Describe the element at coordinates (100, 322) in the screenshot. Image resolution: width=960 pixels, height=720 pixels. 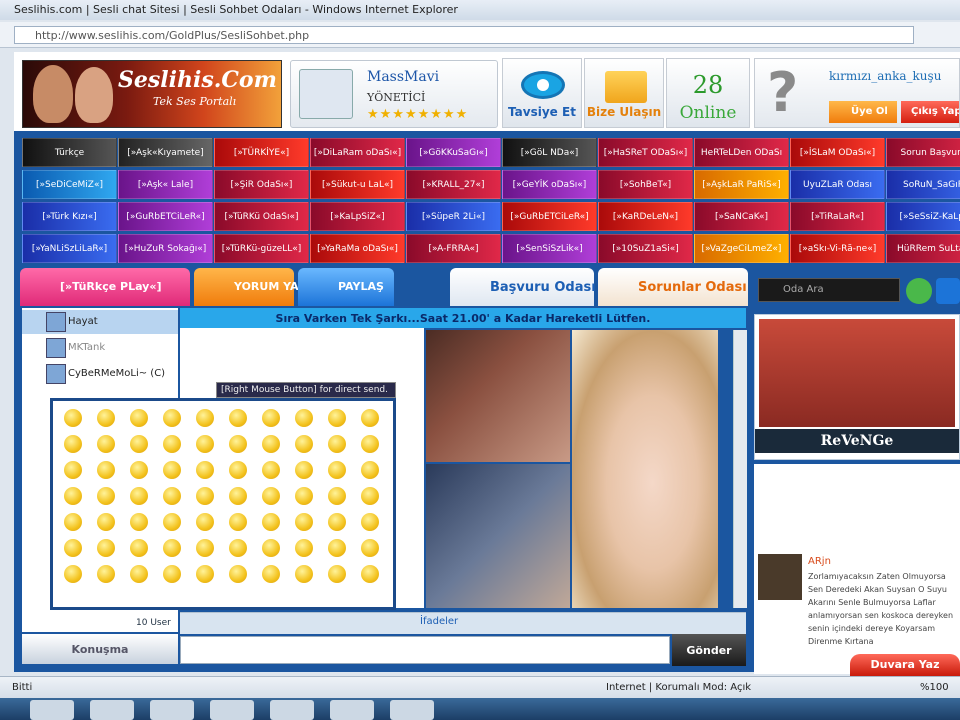
I see `user-row: Hayat` at that location.